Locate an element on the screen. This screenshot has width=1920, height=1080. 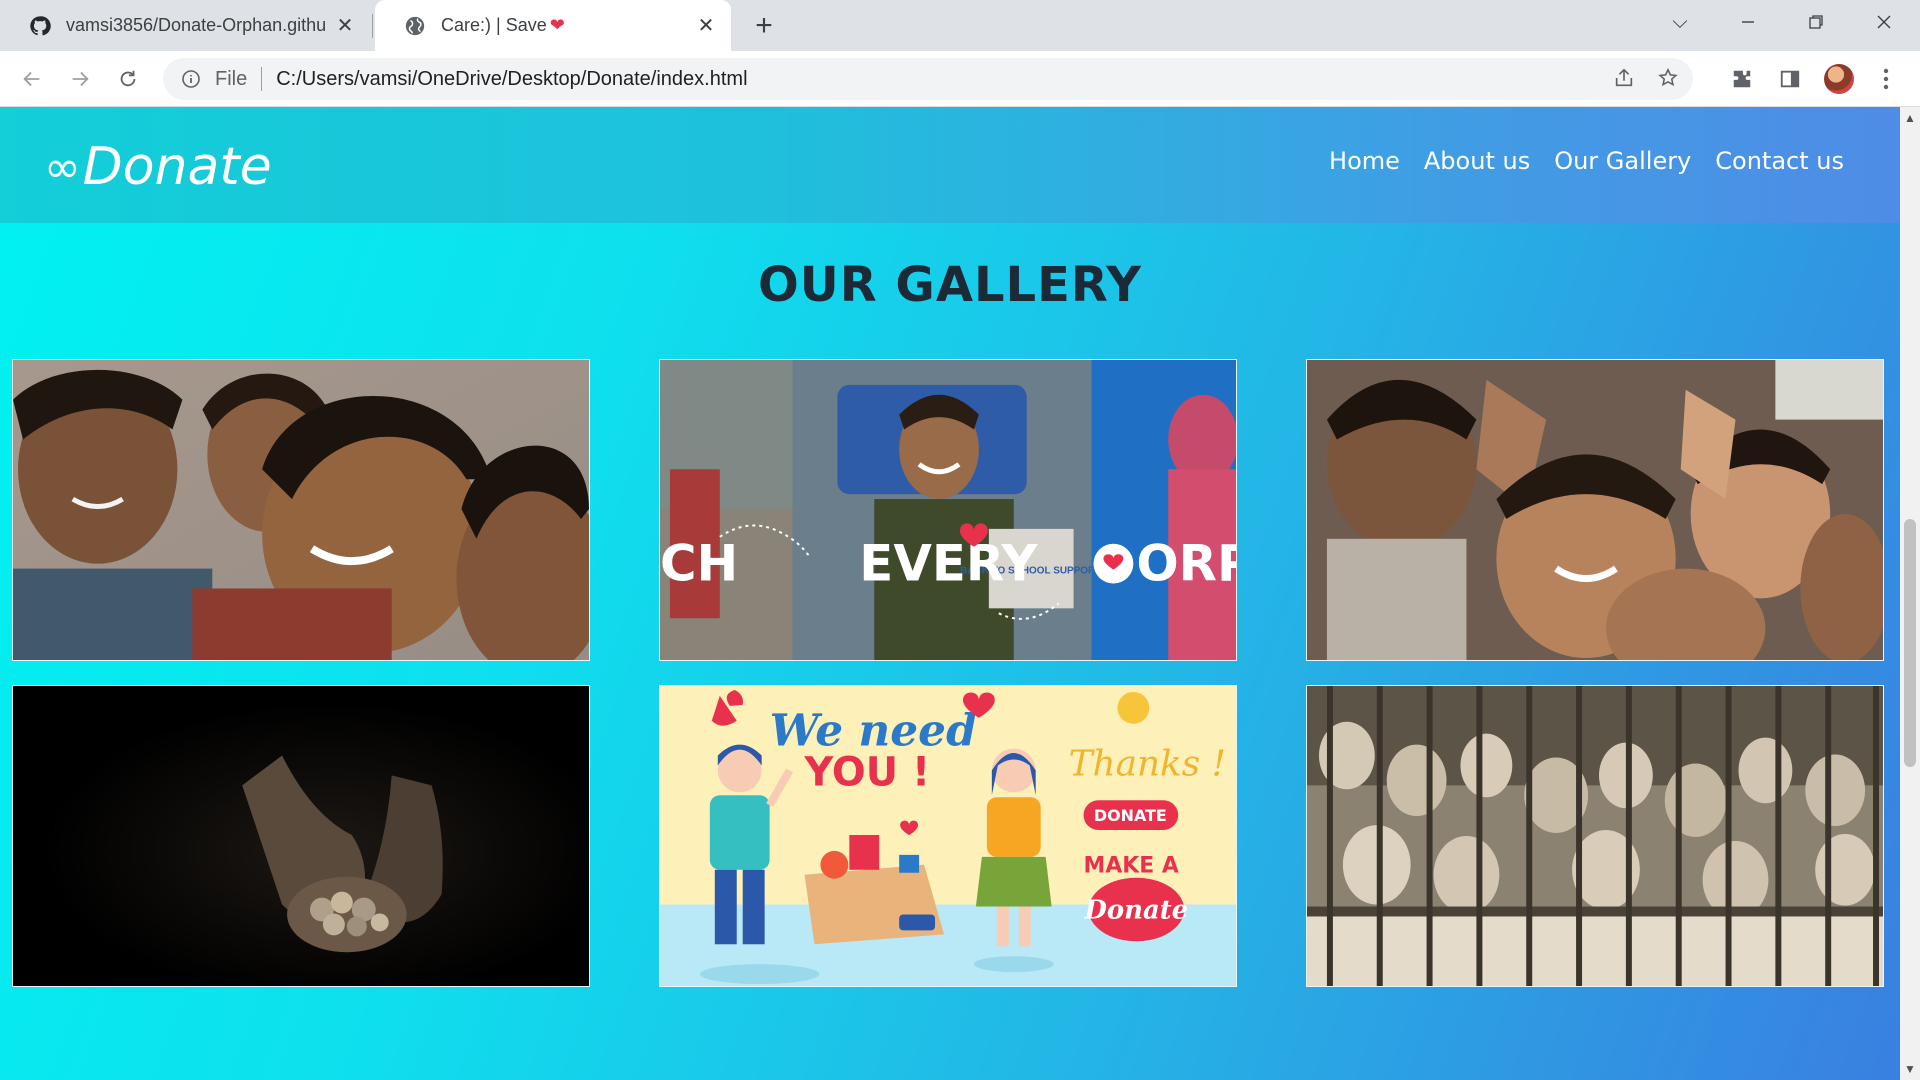
thanks-text: Thanks ! is located at coordinates (1147, 763).